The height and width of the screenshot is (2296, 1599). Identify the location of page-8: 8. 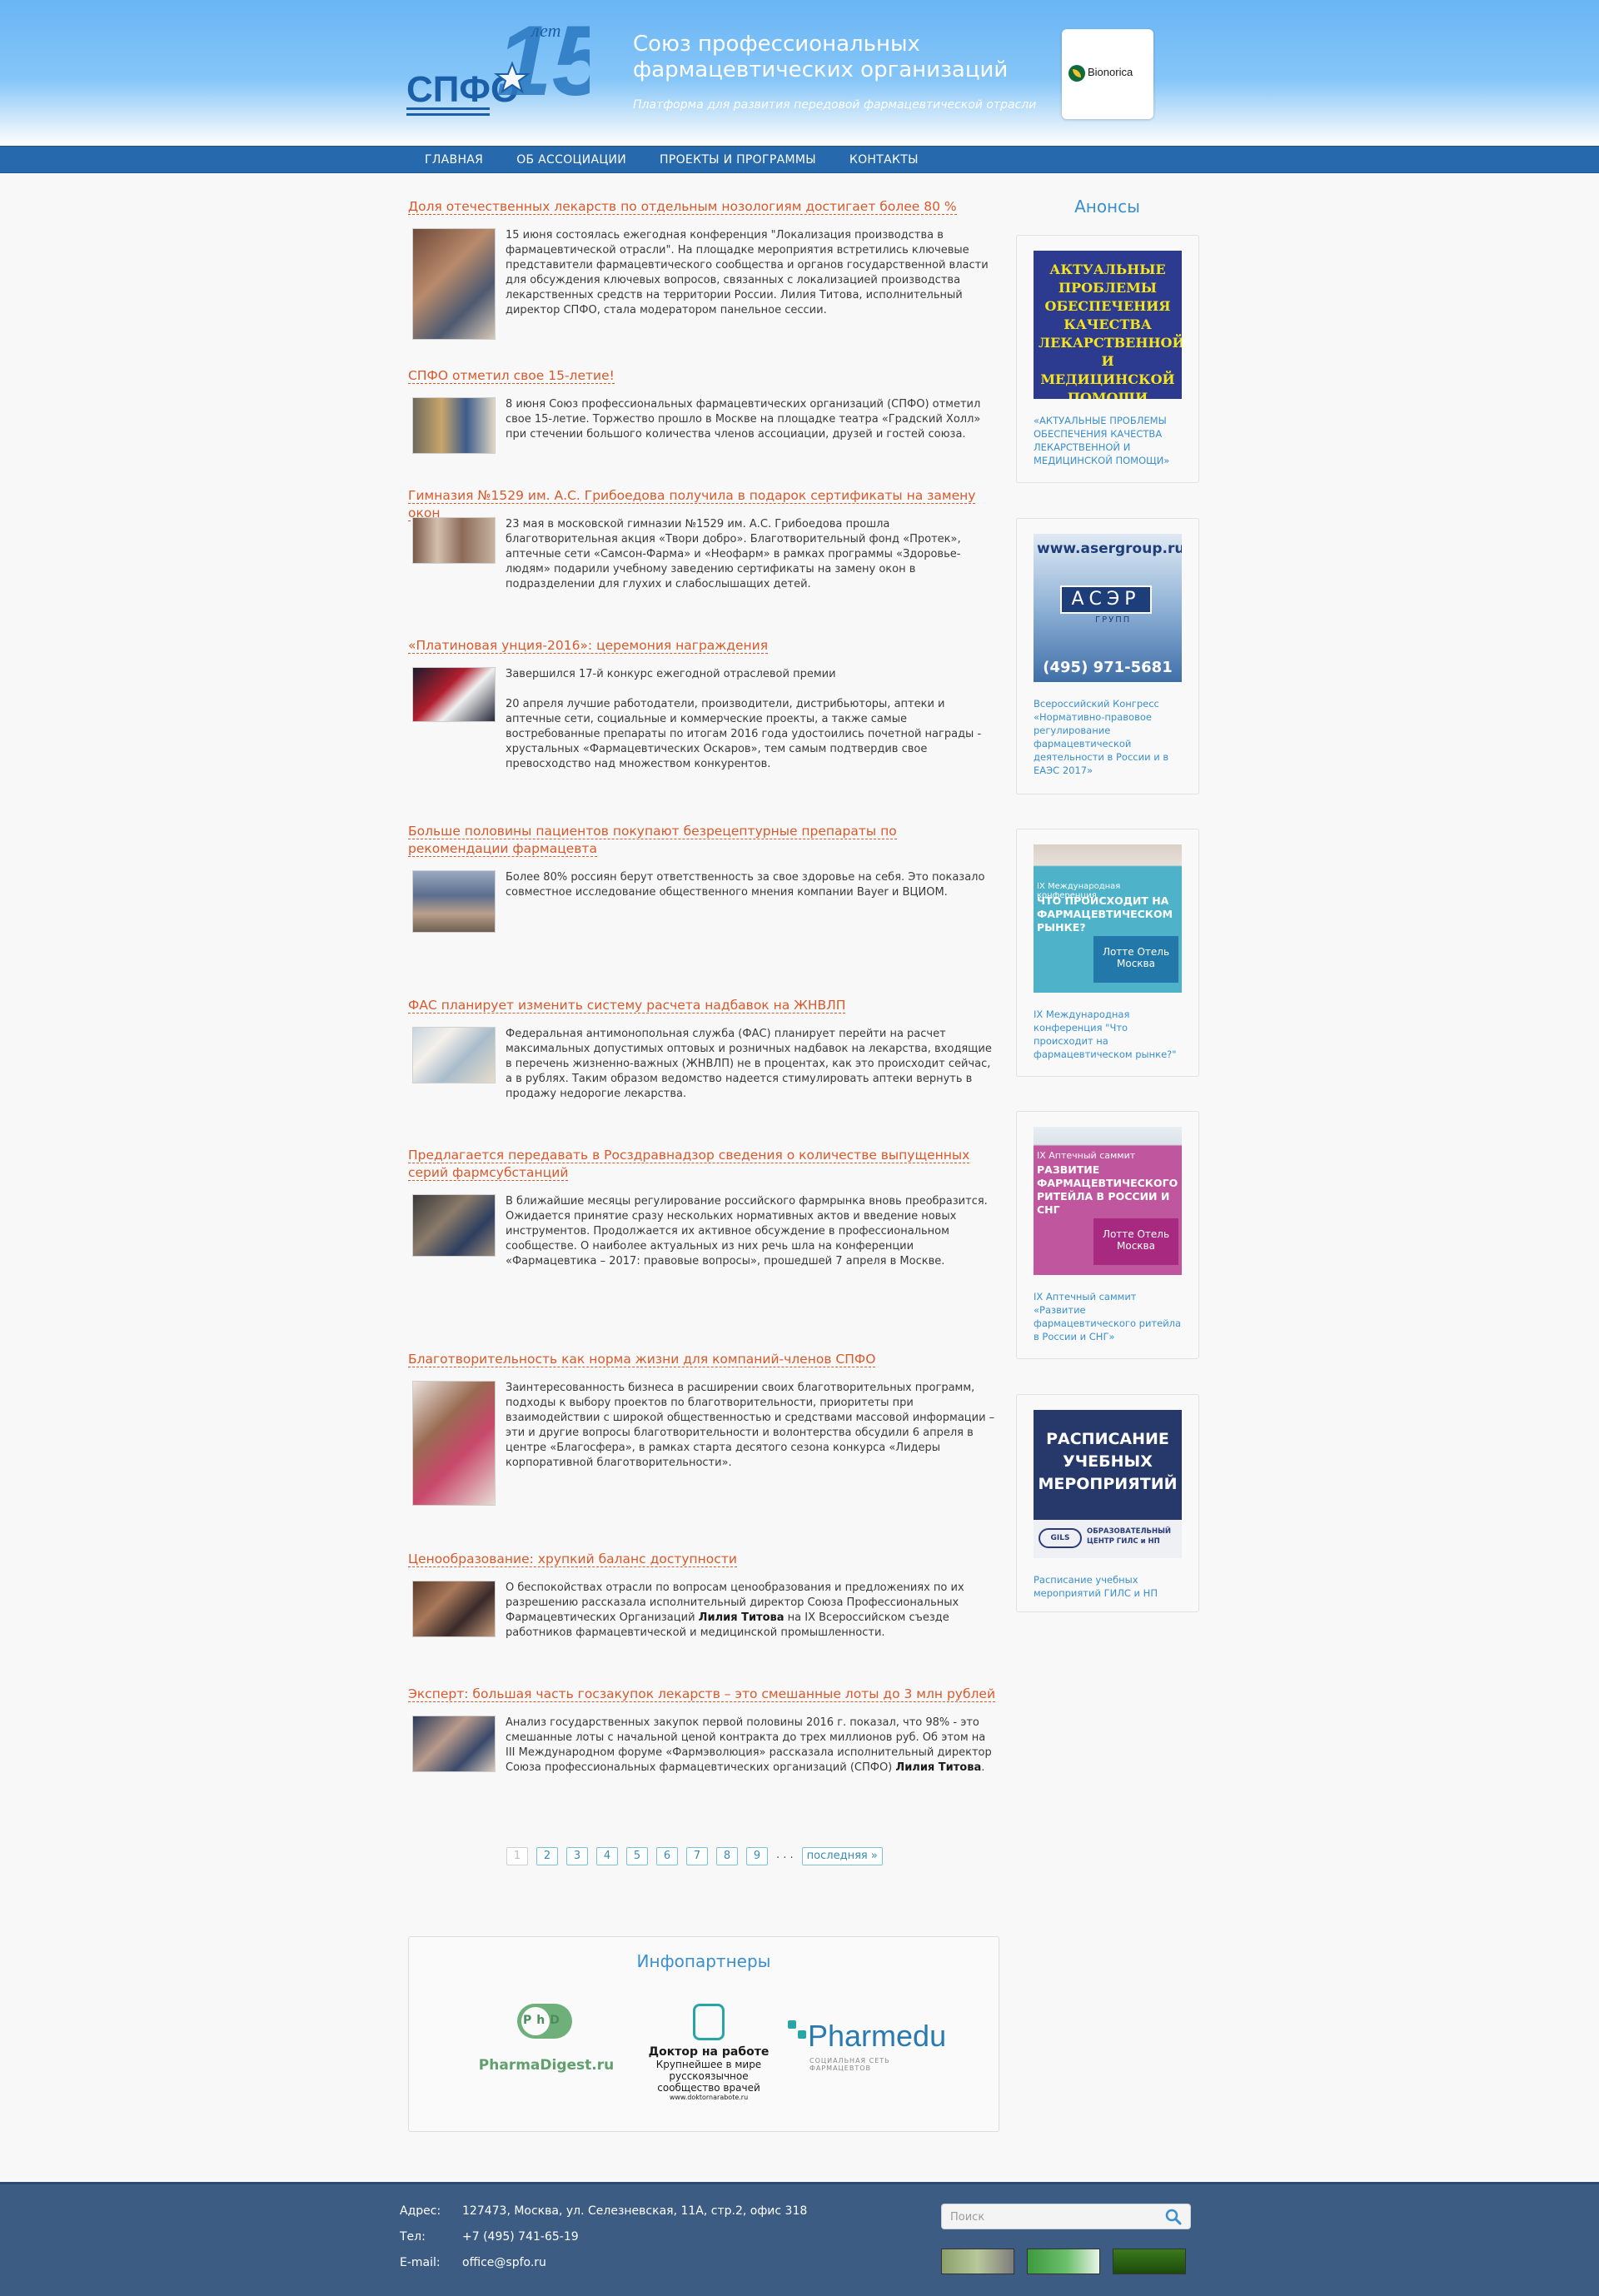
(727, 1856).